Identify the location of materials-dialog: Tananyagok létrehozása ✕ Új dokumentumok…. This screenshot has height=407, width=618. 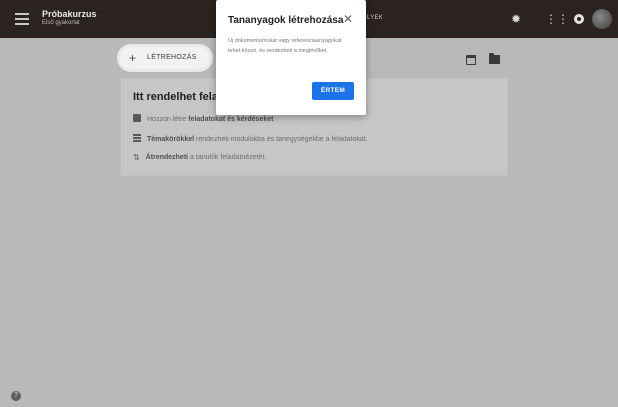
(291, 57).